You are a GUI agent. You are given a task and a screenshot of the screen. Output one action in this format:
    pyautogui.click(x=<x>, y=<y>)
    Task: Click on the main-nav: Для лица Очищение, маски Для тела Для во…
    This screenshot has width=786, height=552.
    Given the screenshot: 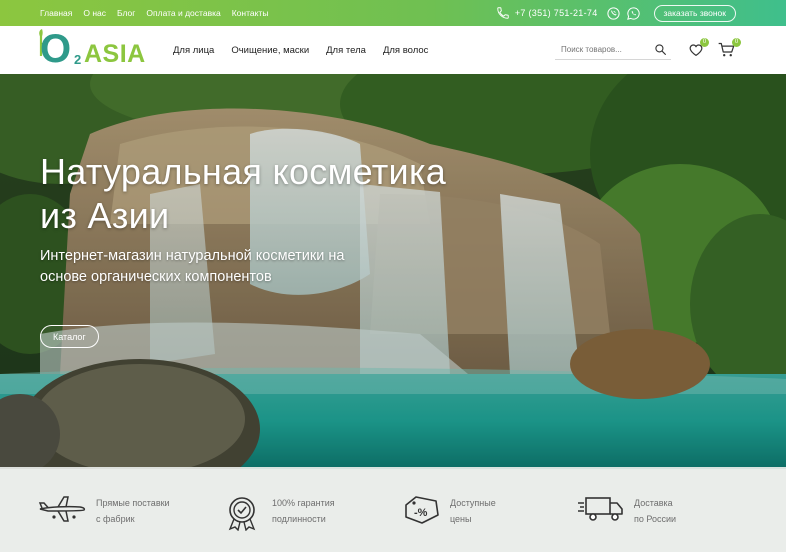 What is the action you would take?
    pyautogui.click(x=309, y=50)
    